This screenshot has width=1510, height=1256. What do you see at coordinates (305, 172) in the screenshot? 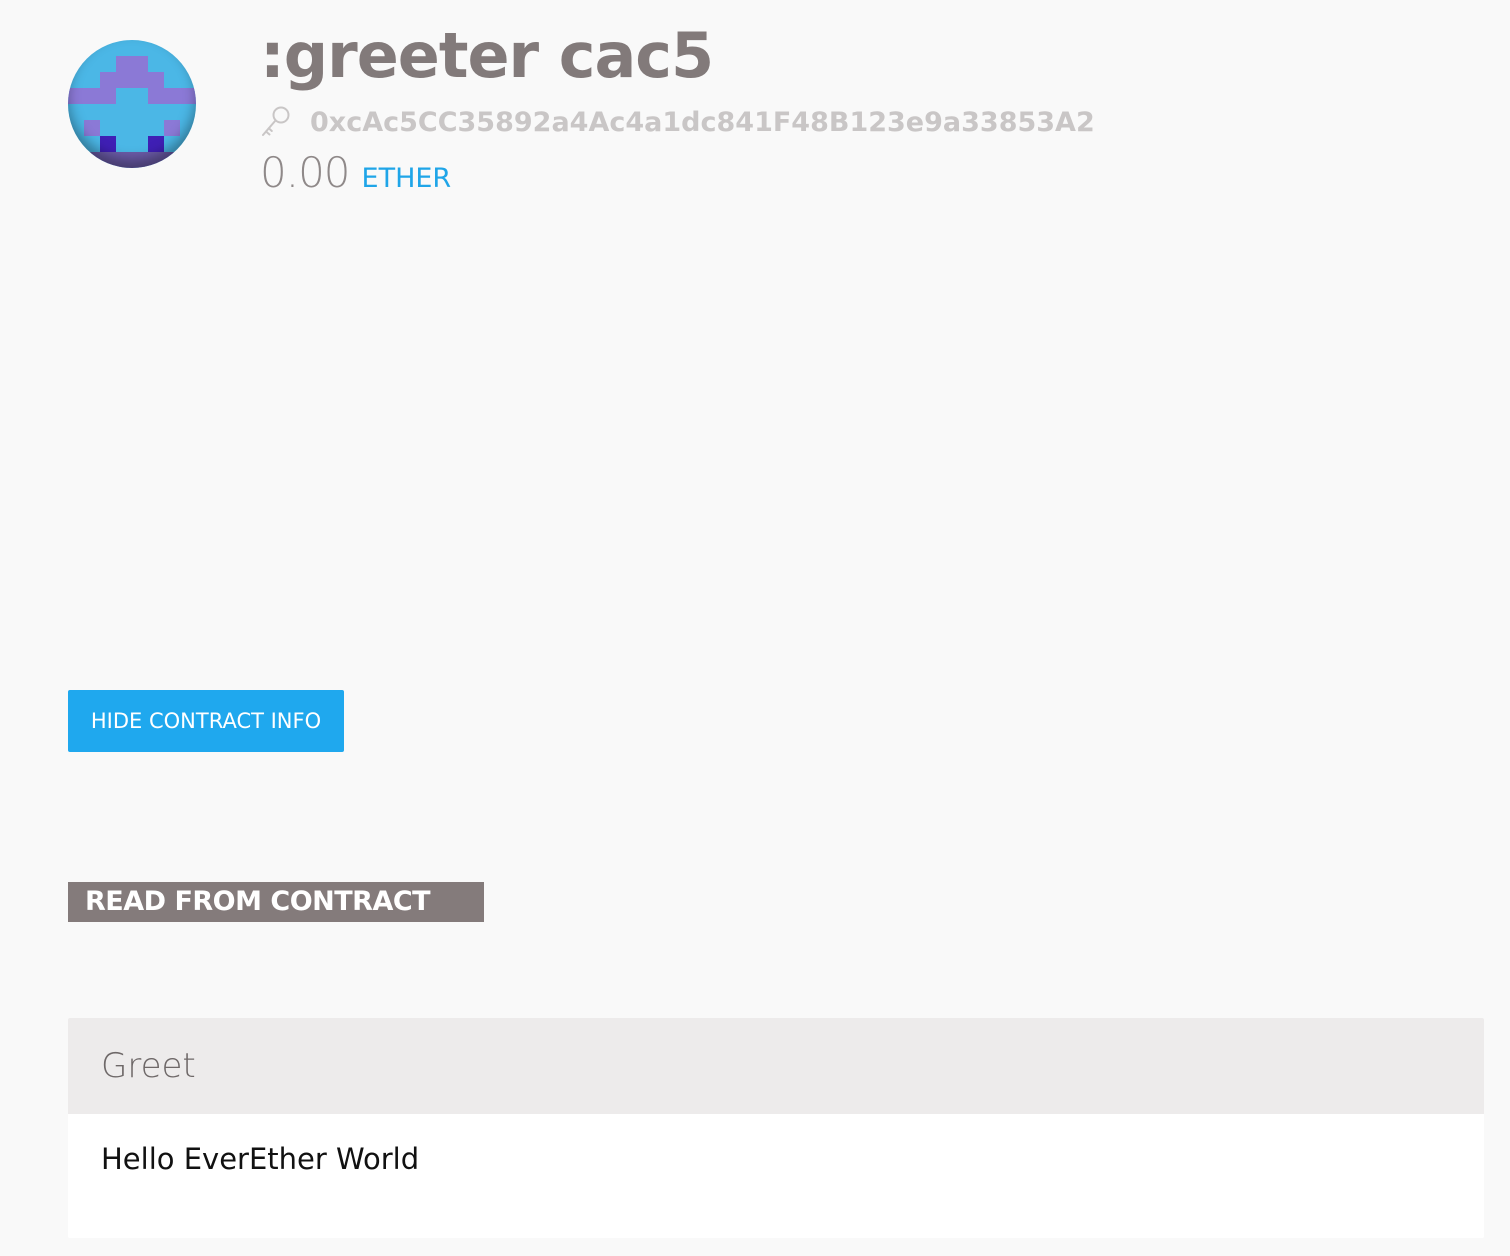
I see `balance-amount: 0.00` at bounding box center [305, 172].